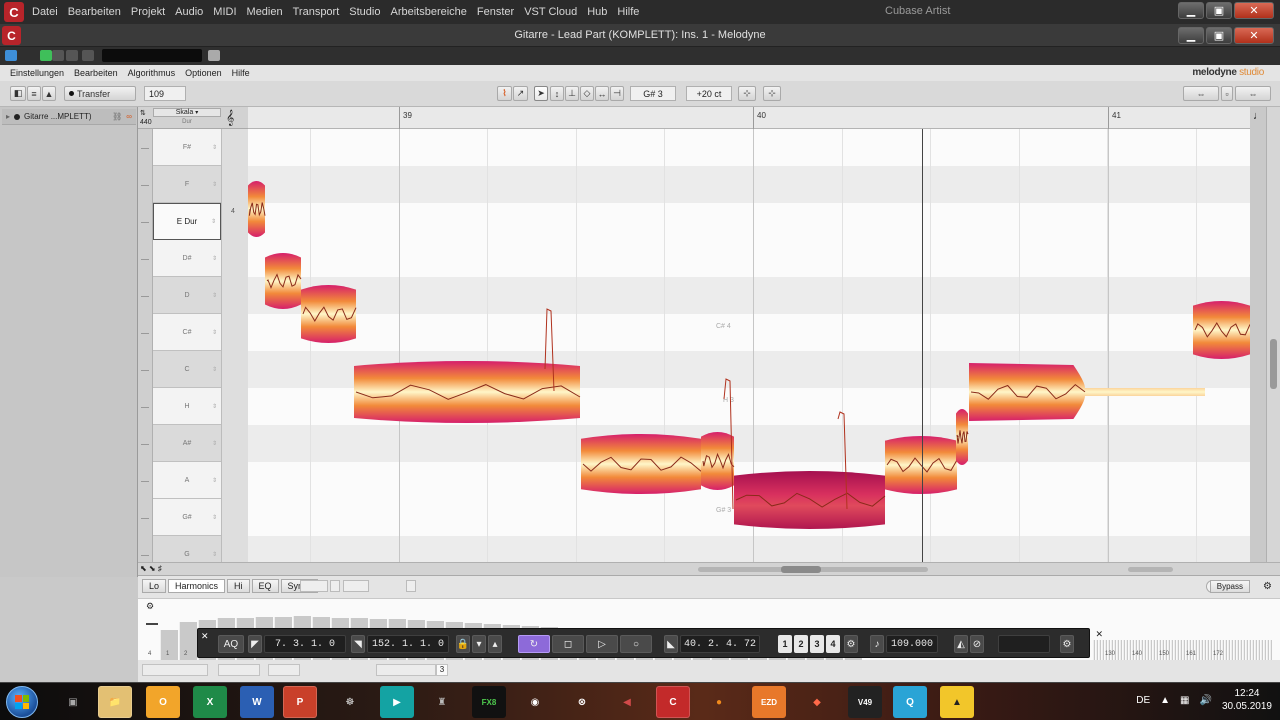 Image resolution: width=1280 pixels, height=720 pixels. Describe the element at coordinates (572, 93) in the screenshot. I see `formant-tool-icon: ⊥` at that location.